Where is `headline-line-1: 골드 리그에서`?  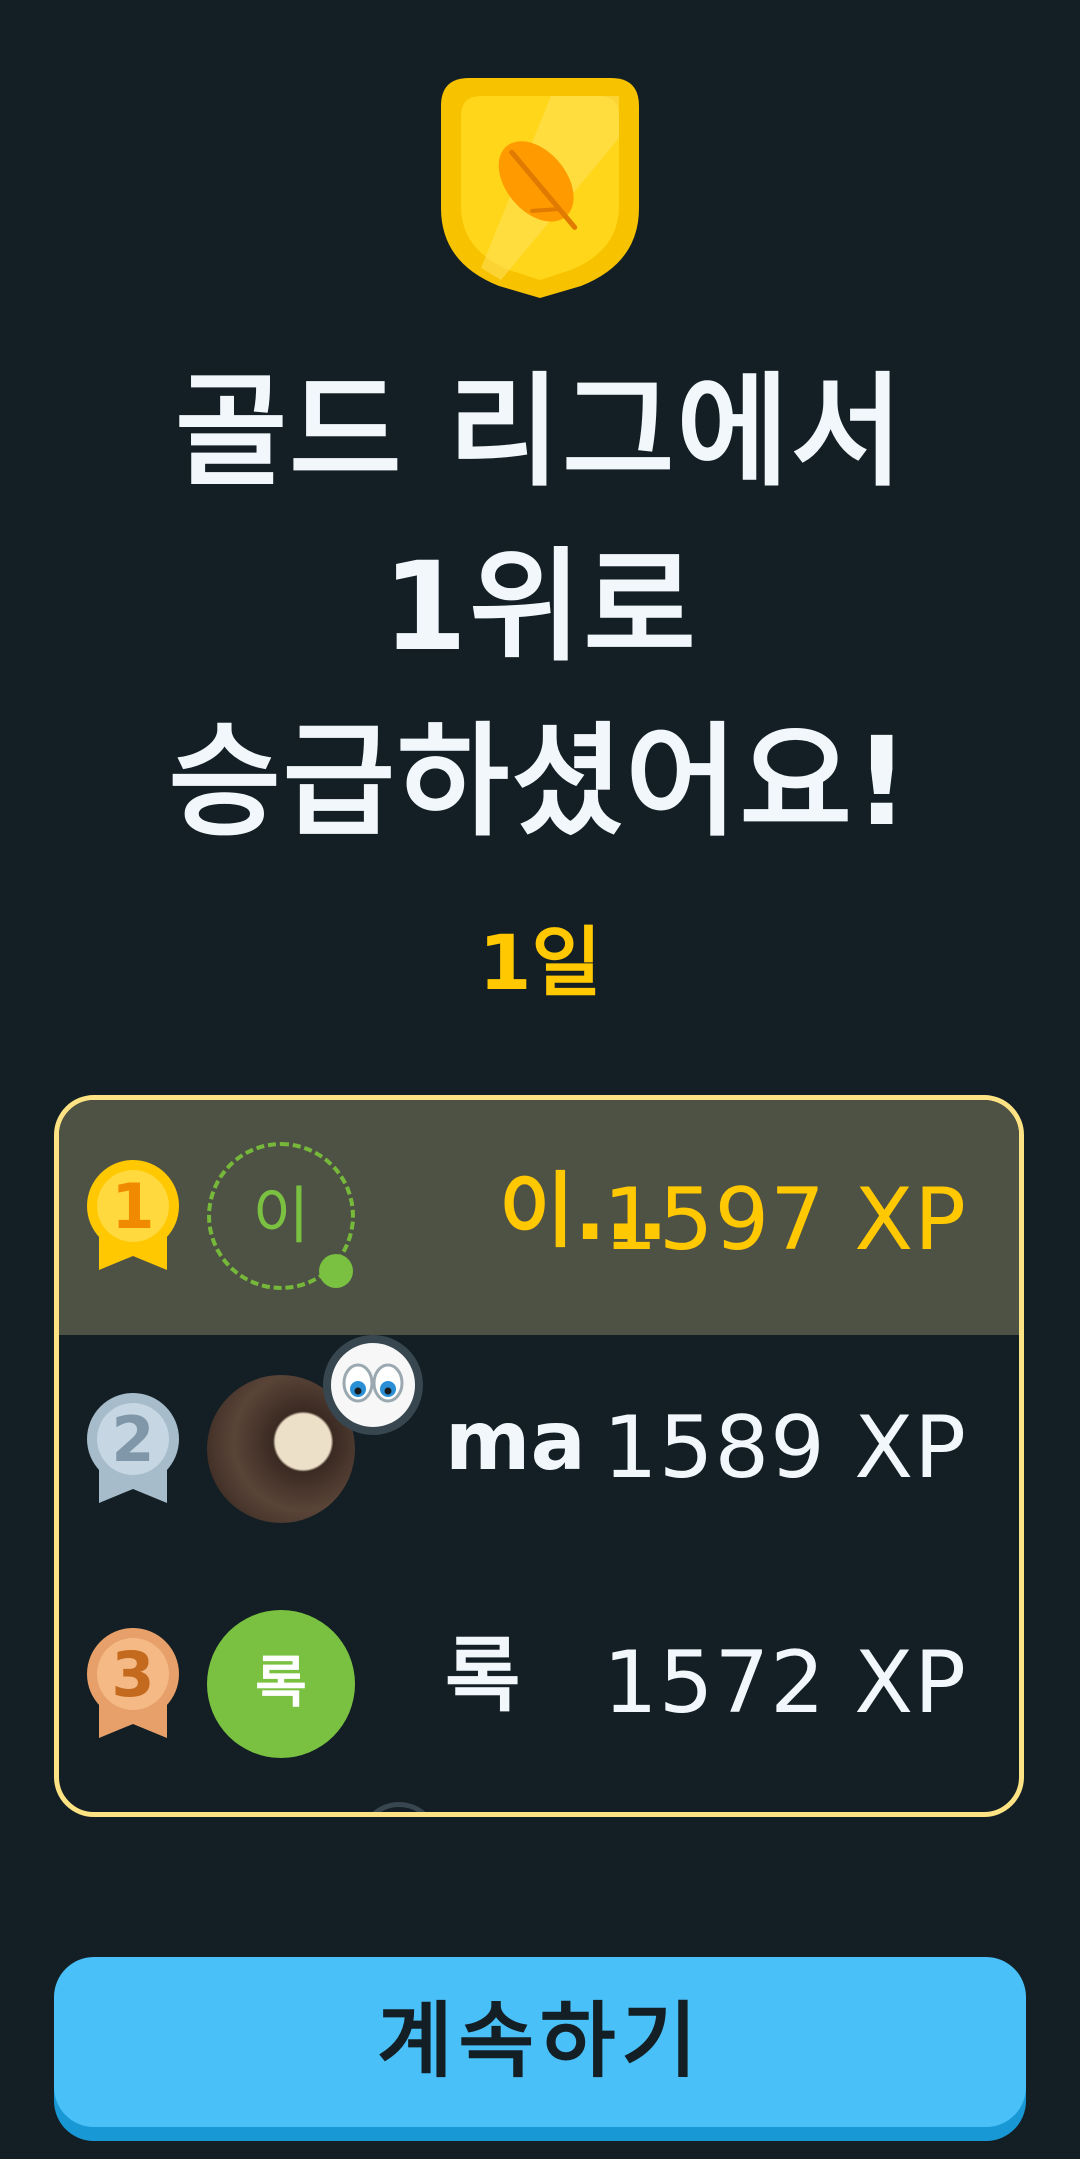 headline-line-1: 골드 리그에서 is located at coordinates (540, 432).